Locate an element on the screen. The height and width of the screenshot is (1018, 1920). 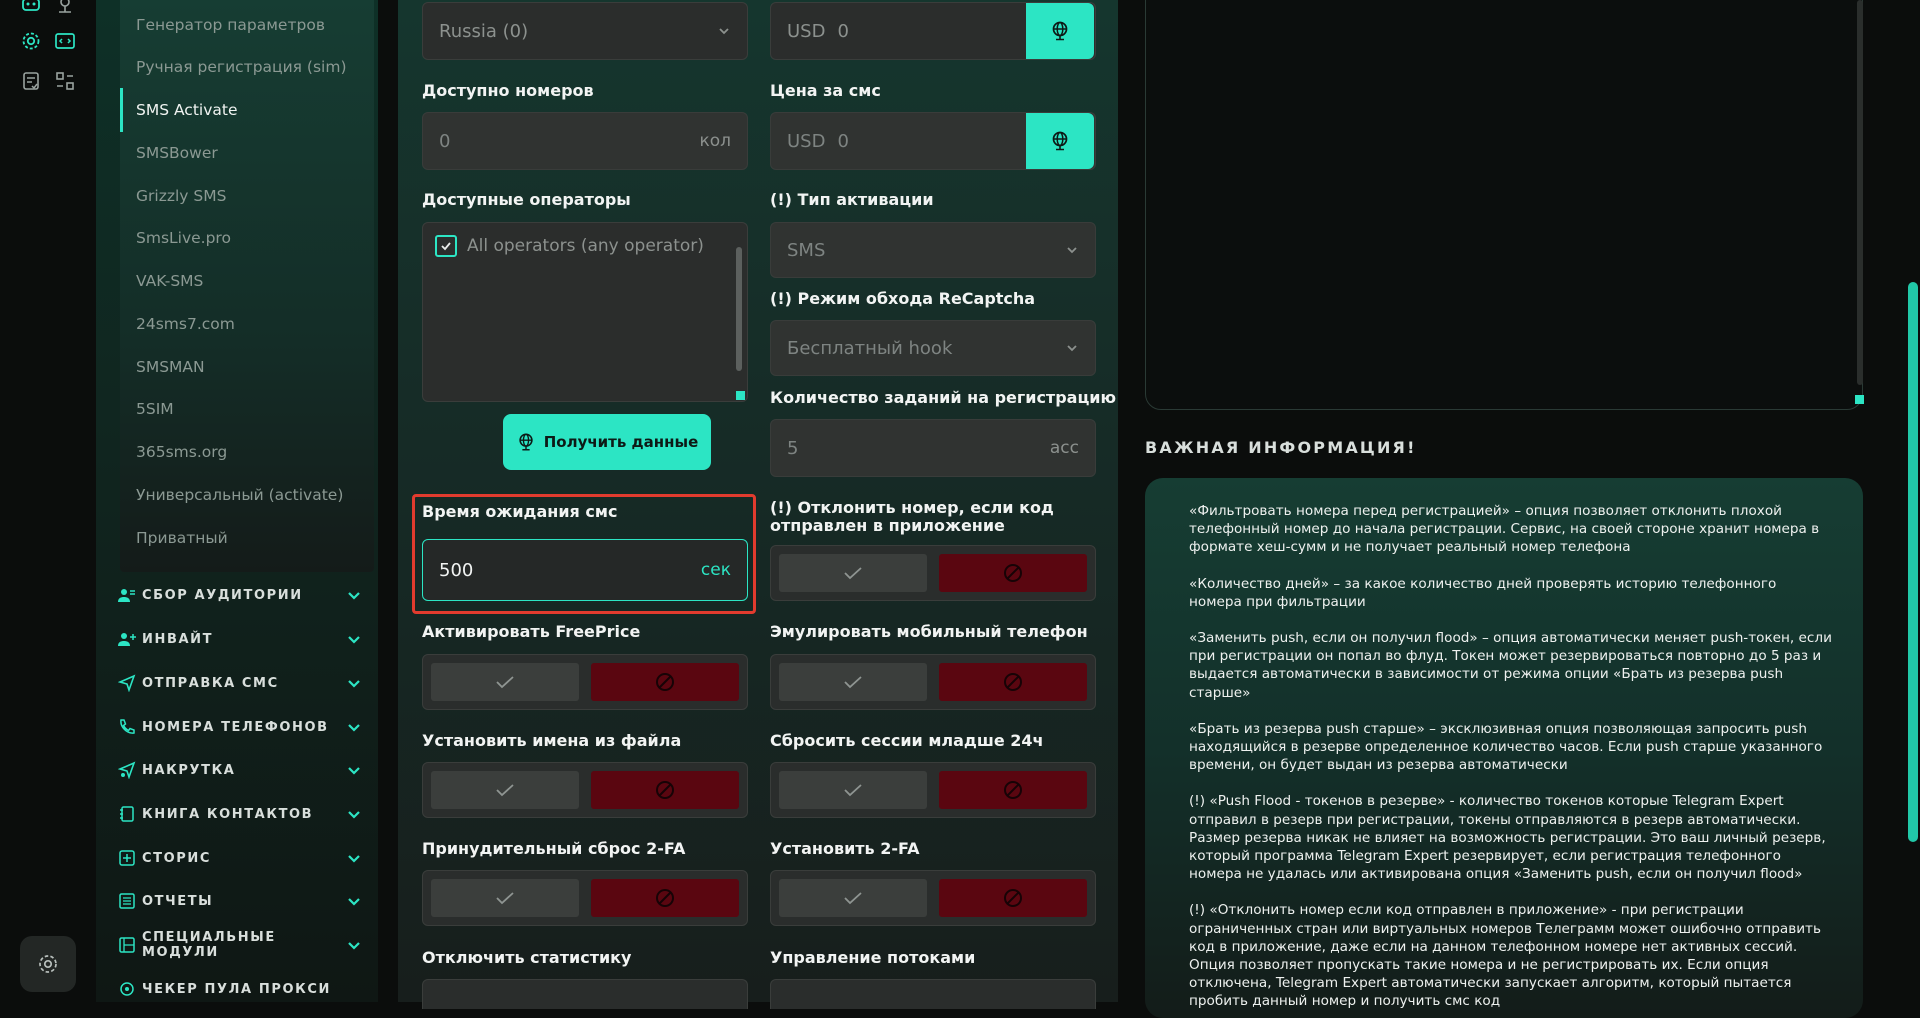
scrollbar is located at coordinates (739, 309).